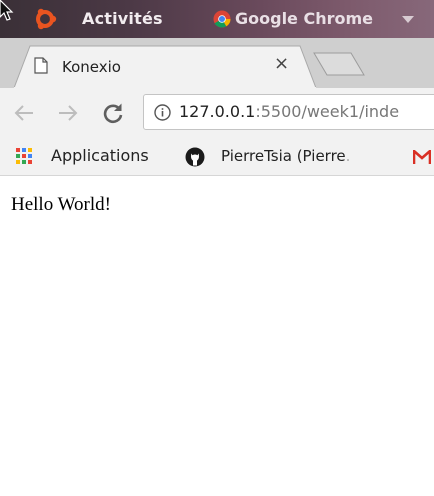  Describe the element at coordinates (122, 18) in the screenshot. I see `activities-button: Activités` at that location.